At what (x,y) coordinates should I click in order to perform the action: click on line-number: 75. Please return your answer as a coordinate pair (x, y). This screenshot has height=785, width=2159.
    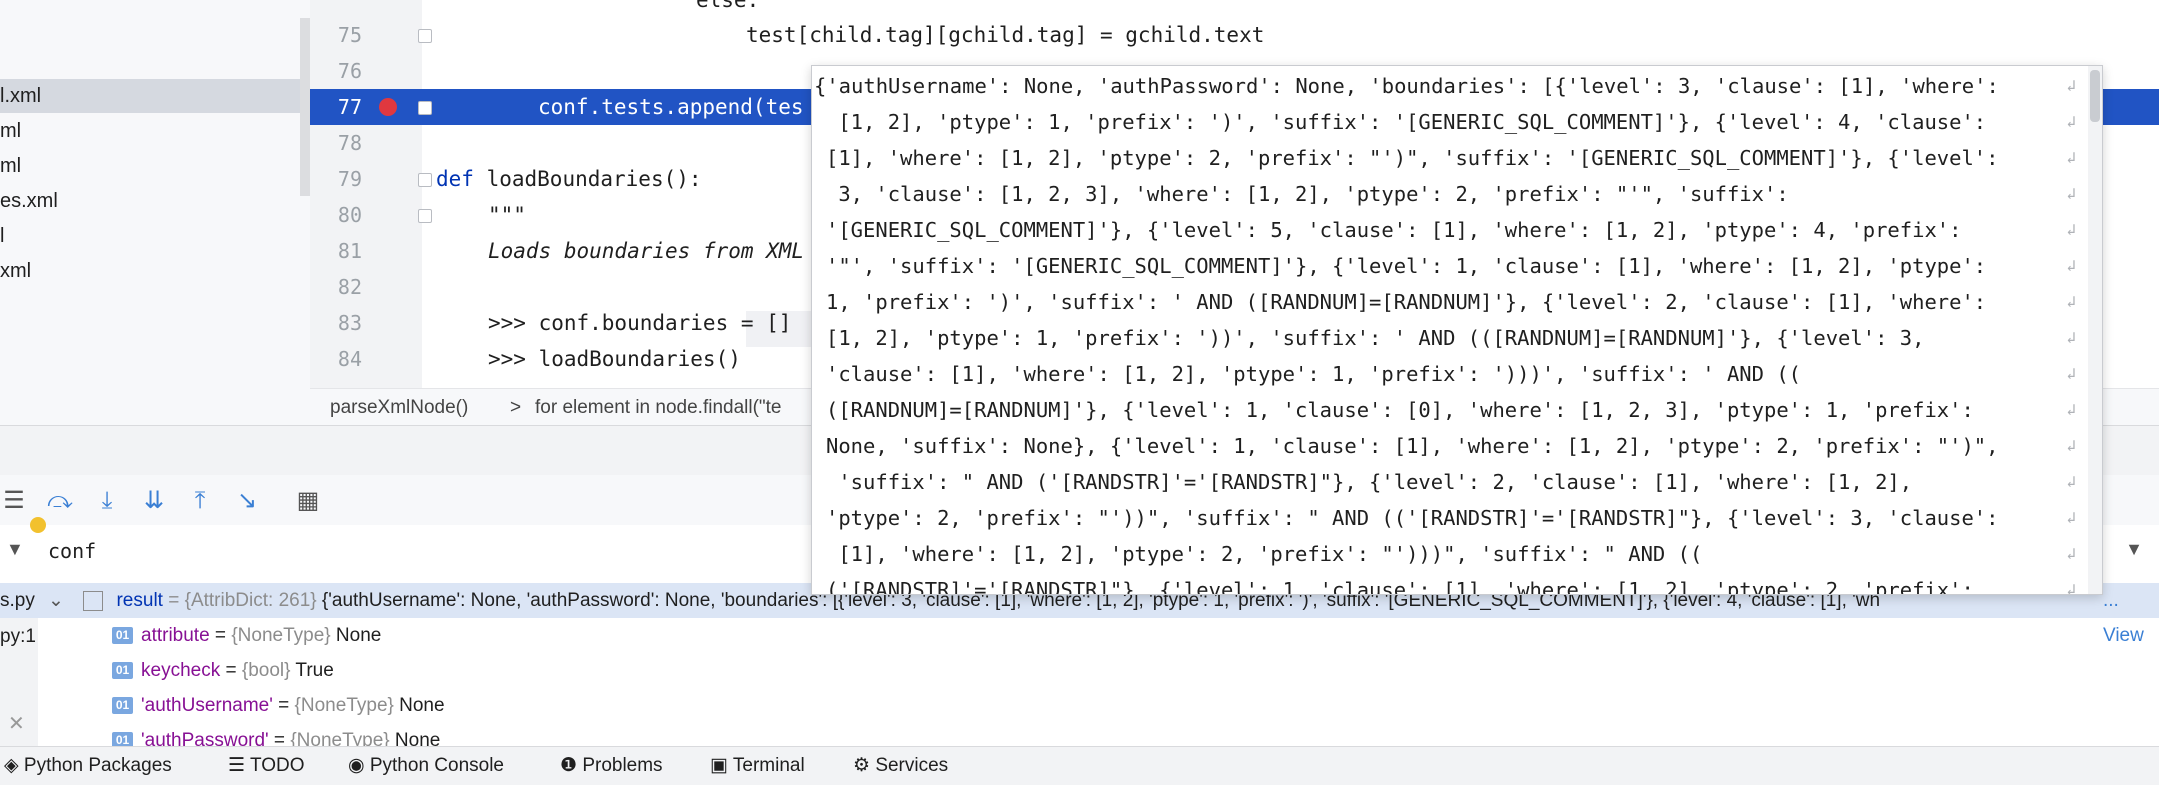
    Looking at the image, I should click on (349, 35).